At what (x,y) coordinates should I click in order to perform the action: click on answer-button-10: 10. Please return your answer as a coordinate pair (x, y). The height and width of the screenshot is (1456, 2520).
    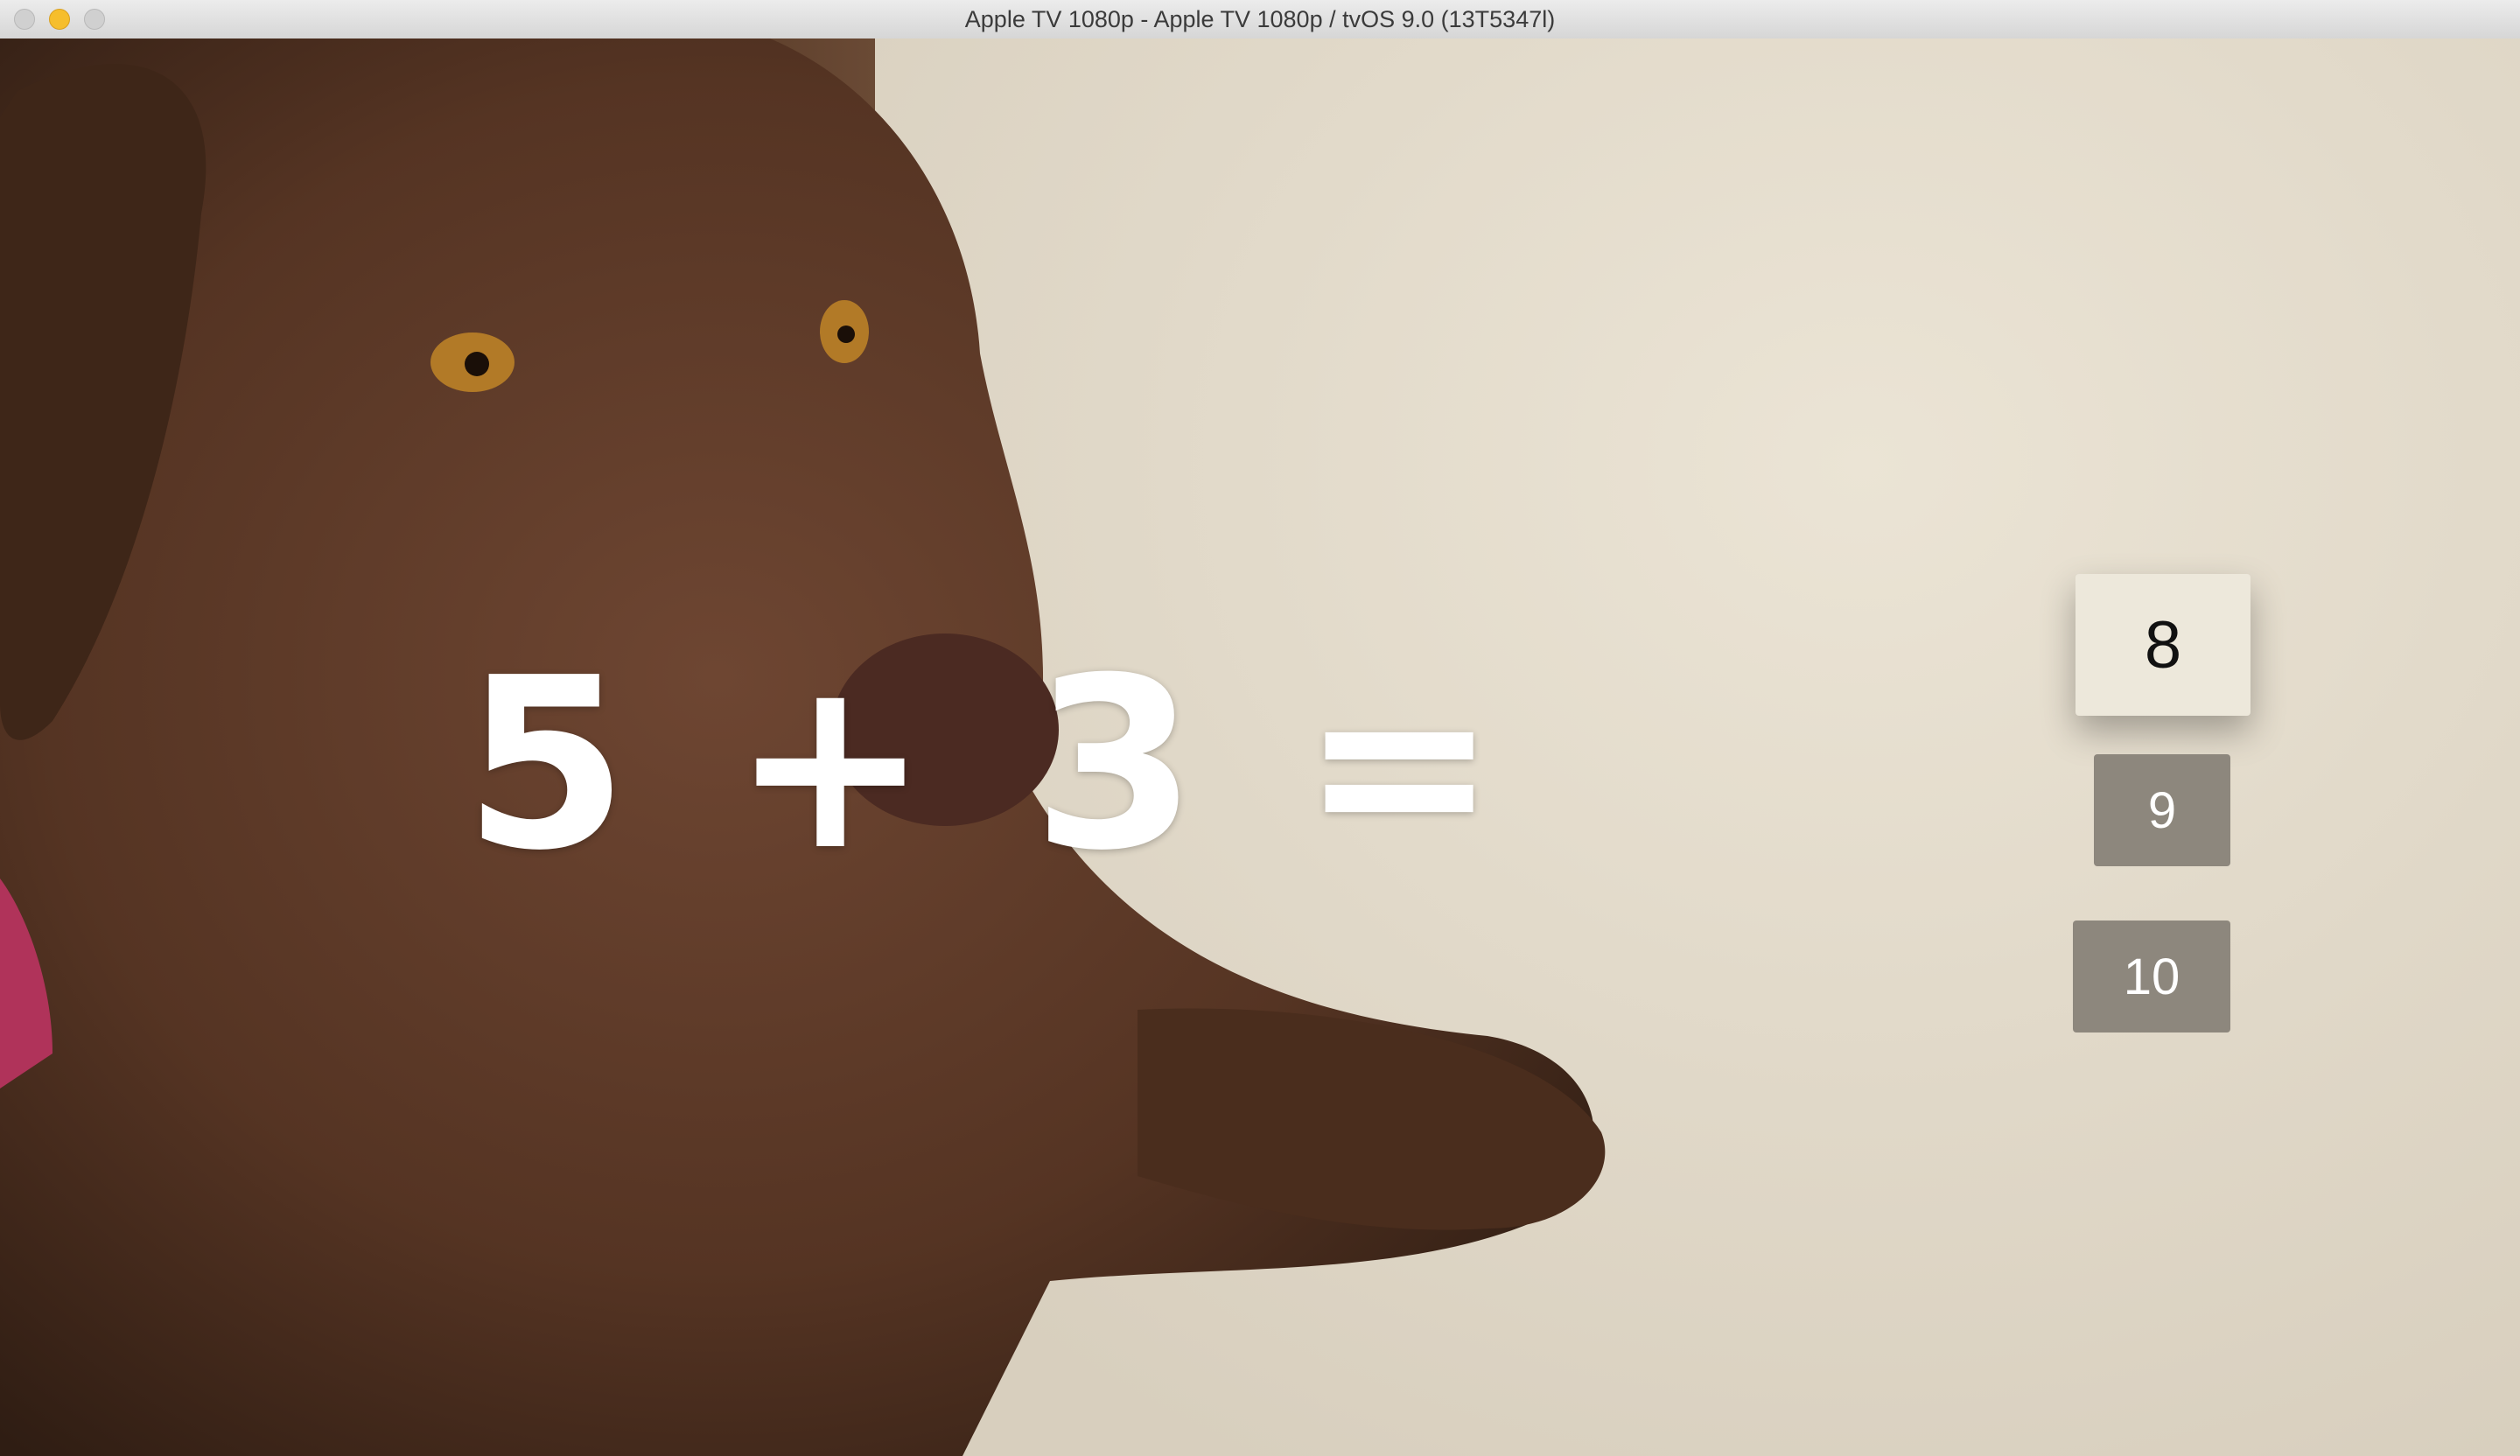
    Looking at the image, I should click on (2151, 976).